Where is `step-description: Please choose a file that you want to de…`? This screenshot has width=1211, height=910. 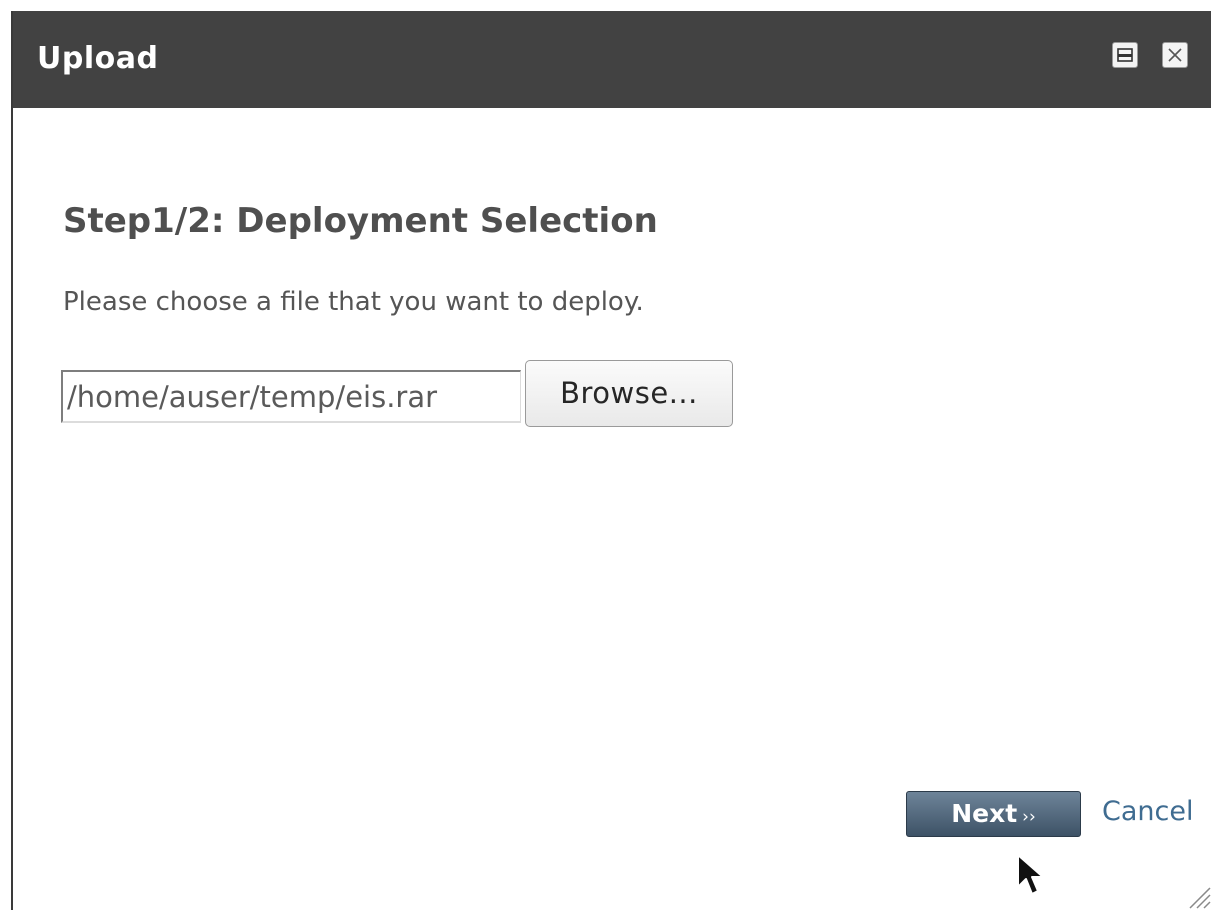
step-description: Please choose a file that you want to de… is located at coordinates (353, 302).